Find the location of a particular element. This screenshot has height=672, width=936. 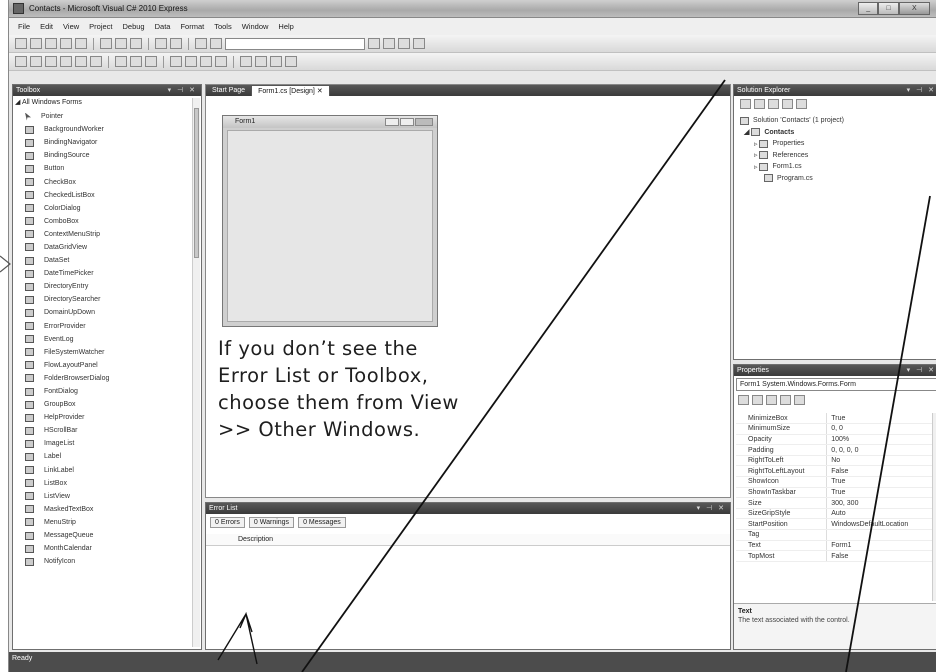

menu-view: View is located at coordinates (71, 26).